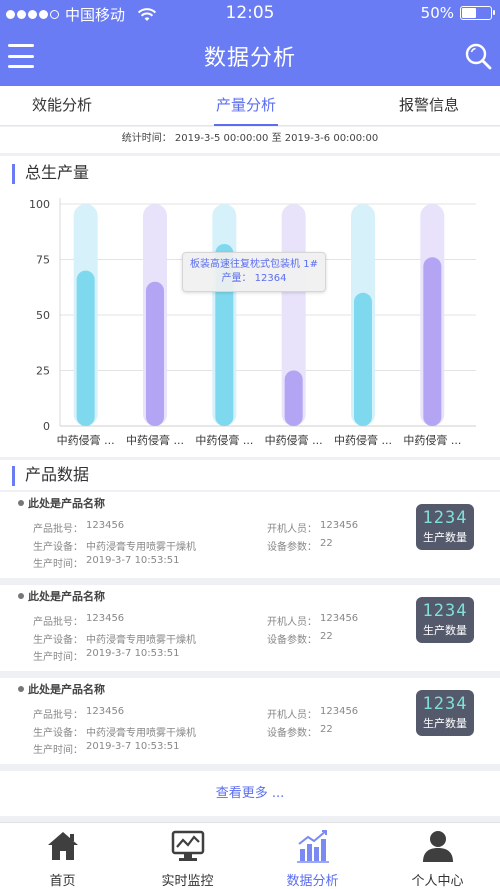 The width and height of the screenshot is (500, 889). I want to click on y-tick-label: 0, so click(46, 426).